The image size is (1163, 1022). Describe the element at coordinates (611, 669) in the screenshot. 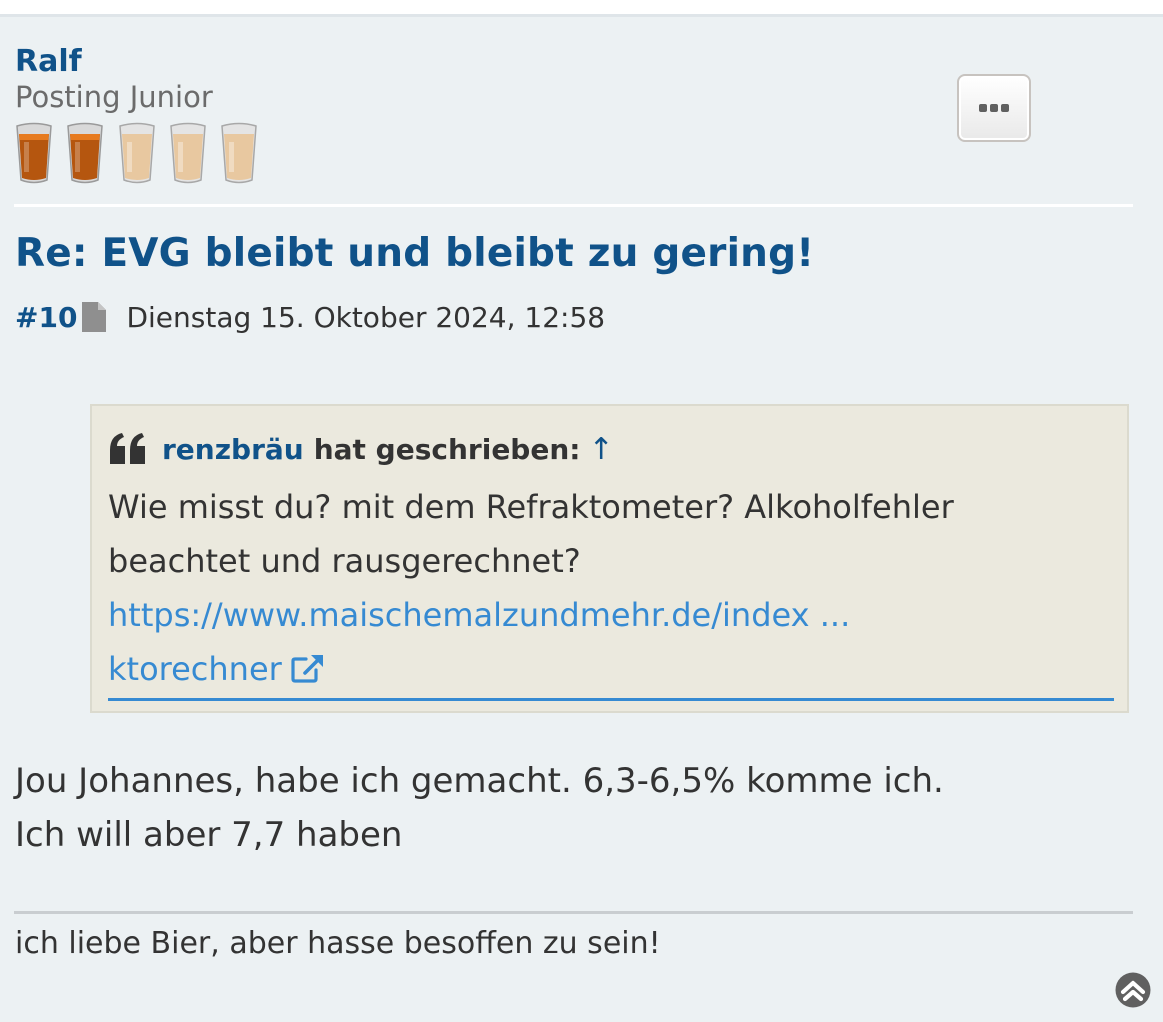

I see `url-line-end: ktorechner` at that location.